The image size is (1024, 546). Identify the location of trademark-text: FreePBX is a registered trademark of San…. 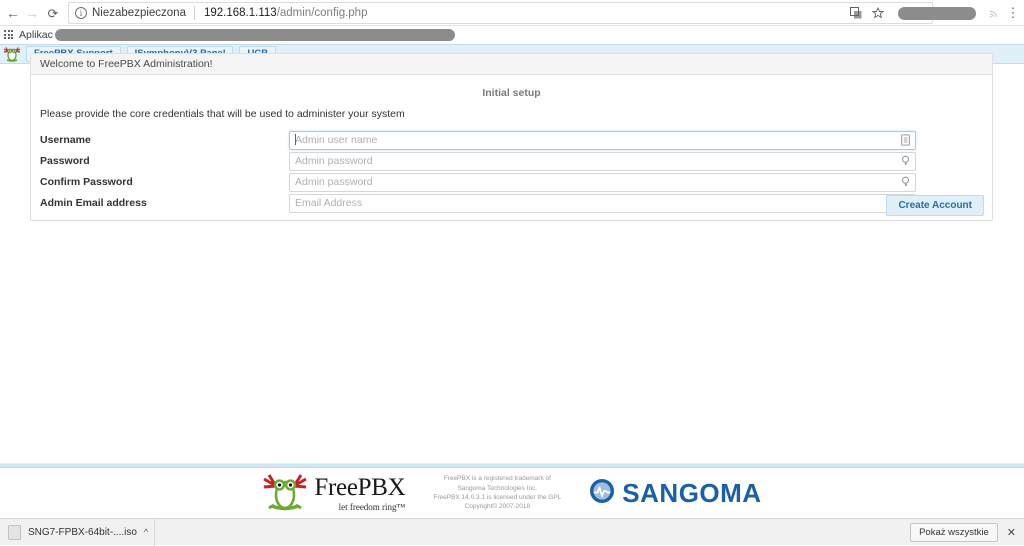
(497, 493).